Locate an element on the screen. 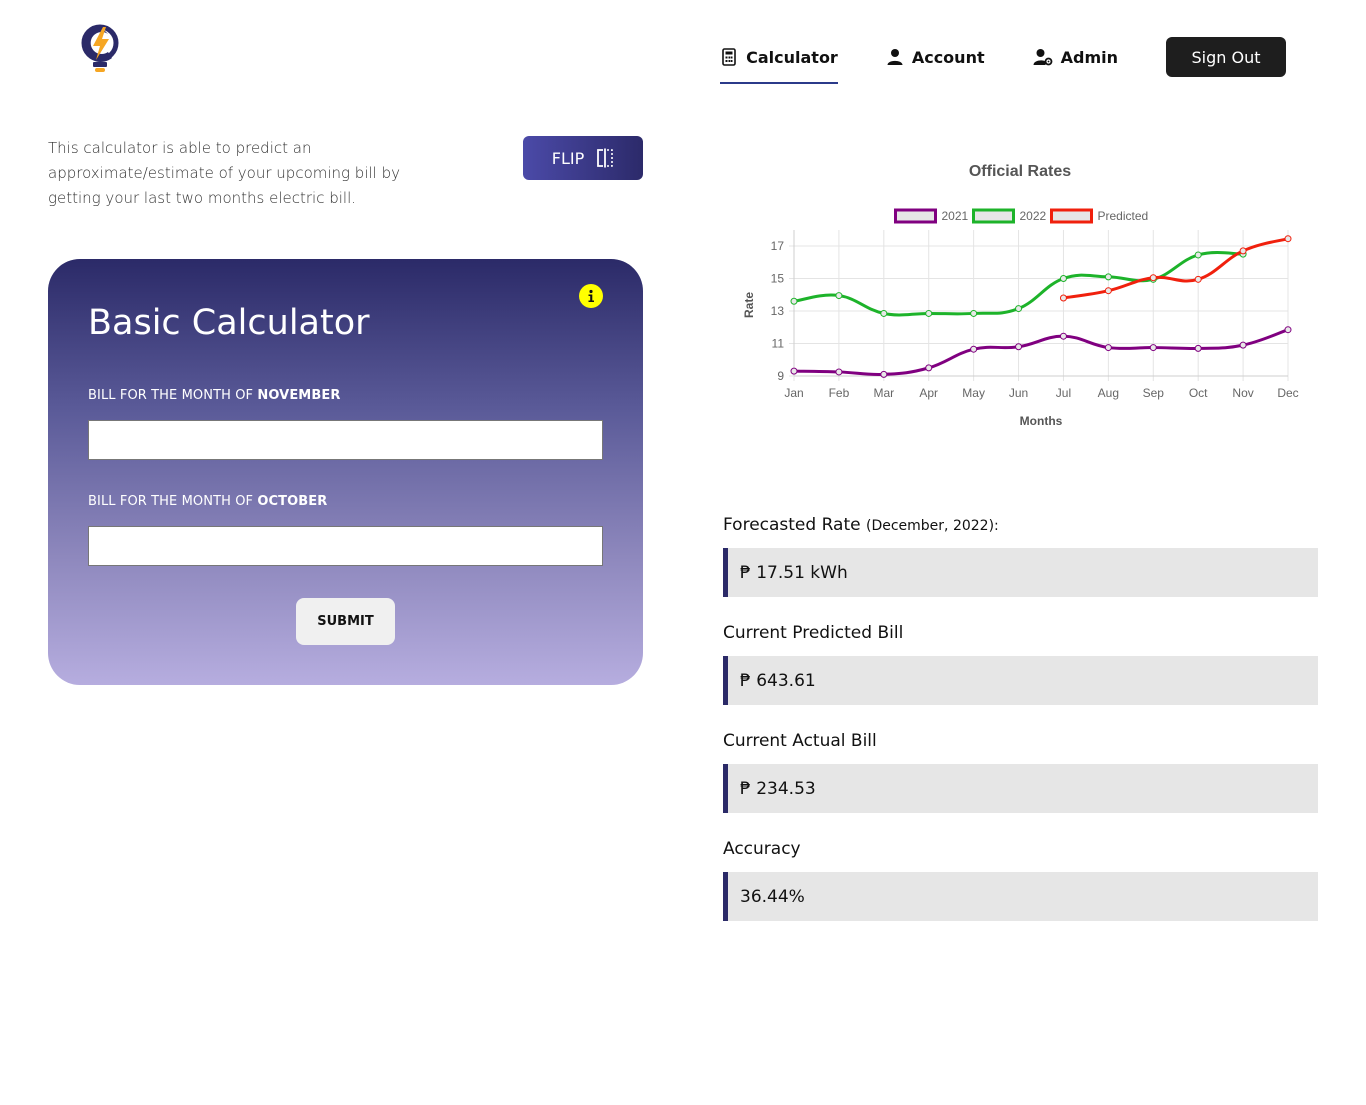 The image size is (1366, 1105). app-logo is located at coordinates (100, 50).